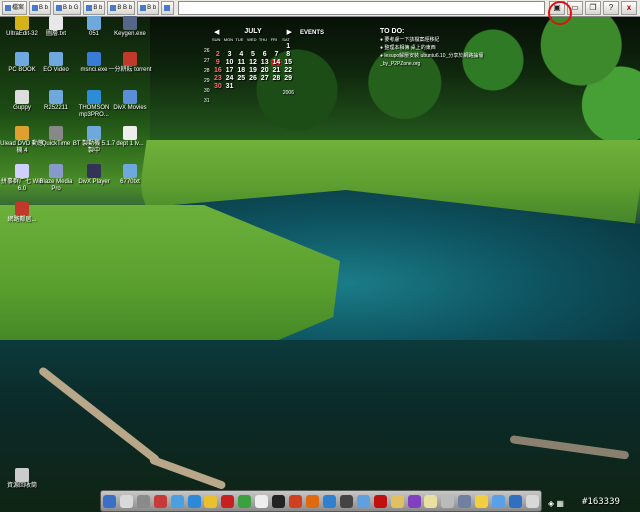  What do you see at coordinates (230, 62) in the screenshot?
I see `calendar-day: 10` at bounding box center [230, 62].